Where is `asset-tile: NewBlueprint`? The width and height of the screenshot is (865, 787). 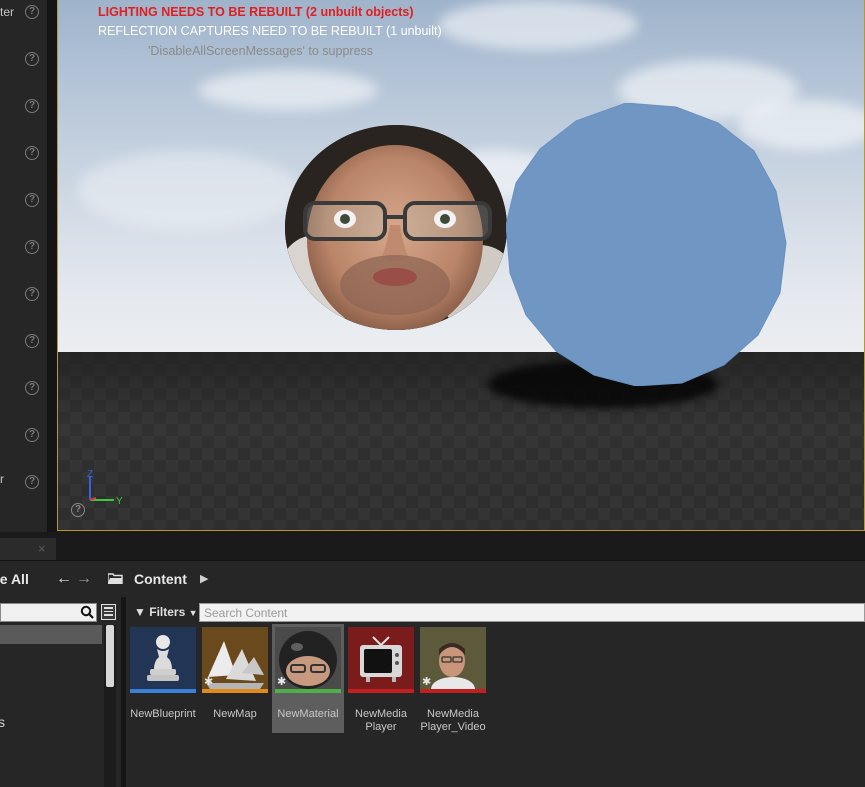 asset-tile: NewBlueprint is located at coordinates (163, 678).